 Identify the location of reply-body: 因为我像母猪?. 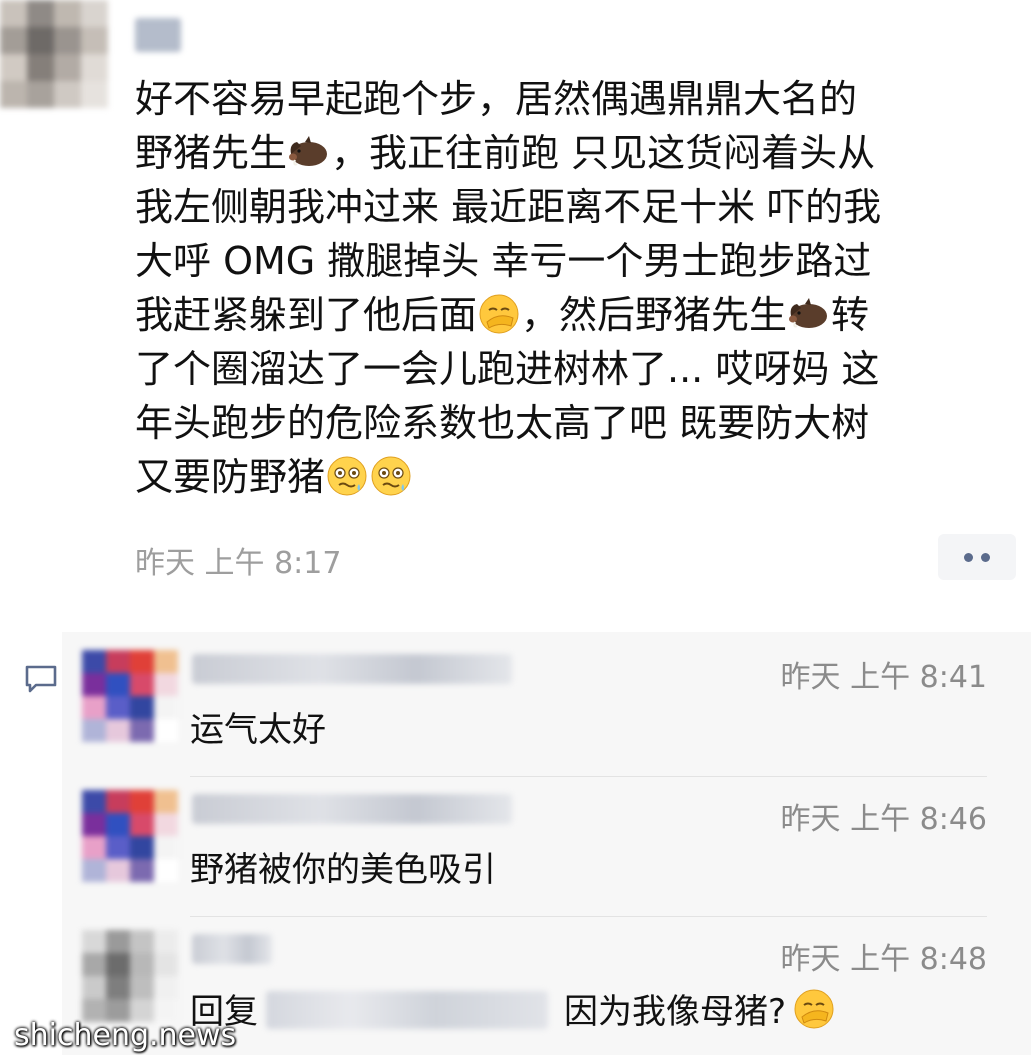
(675, 1012).